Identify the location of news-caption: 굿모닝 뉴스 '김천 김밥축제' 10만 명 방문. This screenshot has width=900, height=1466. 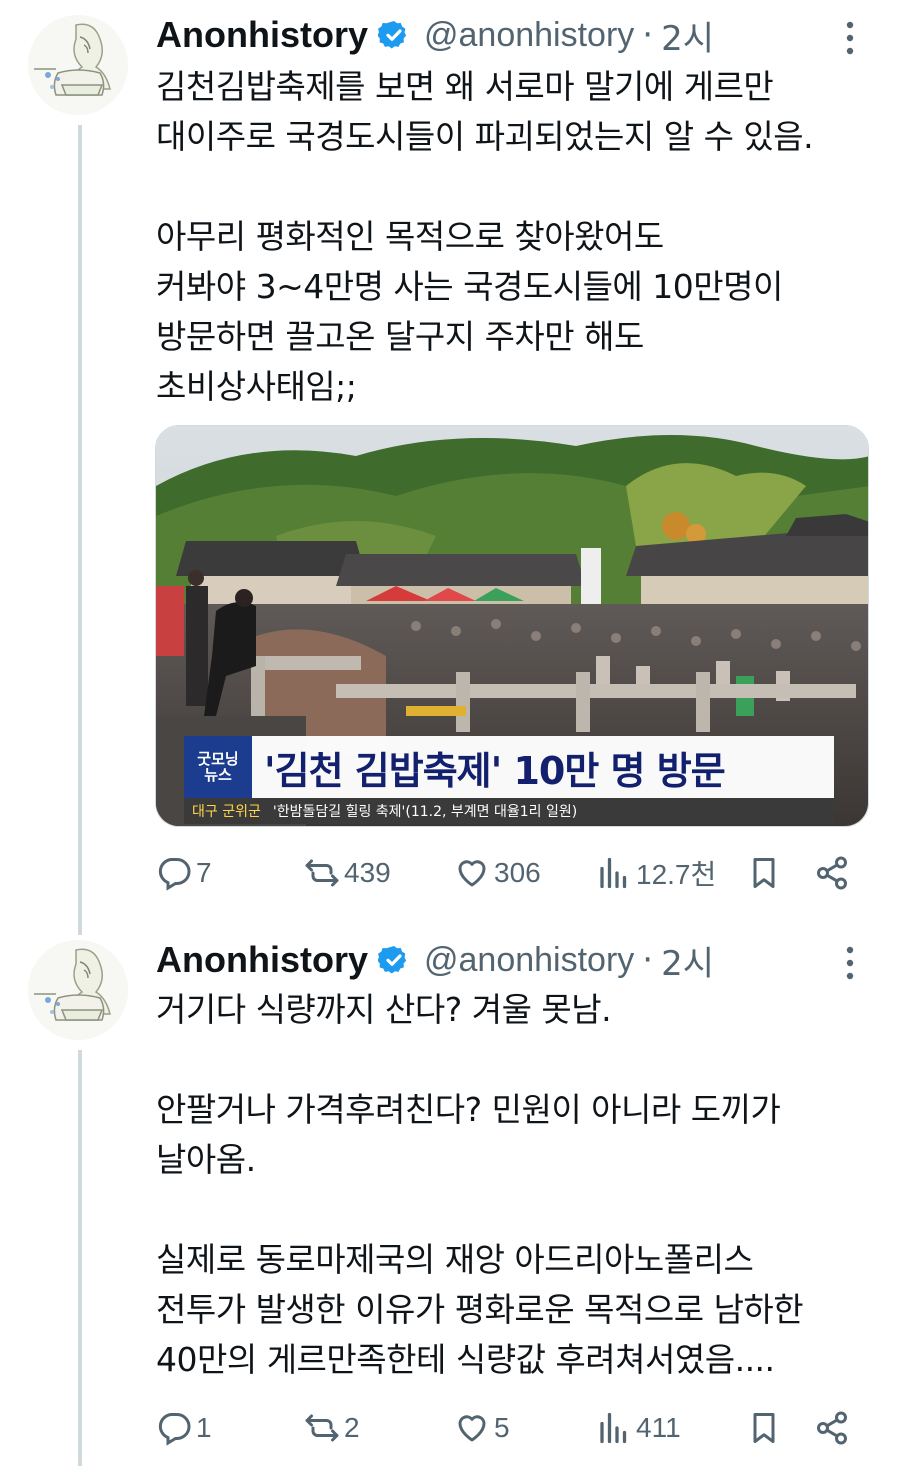
(509, 767).